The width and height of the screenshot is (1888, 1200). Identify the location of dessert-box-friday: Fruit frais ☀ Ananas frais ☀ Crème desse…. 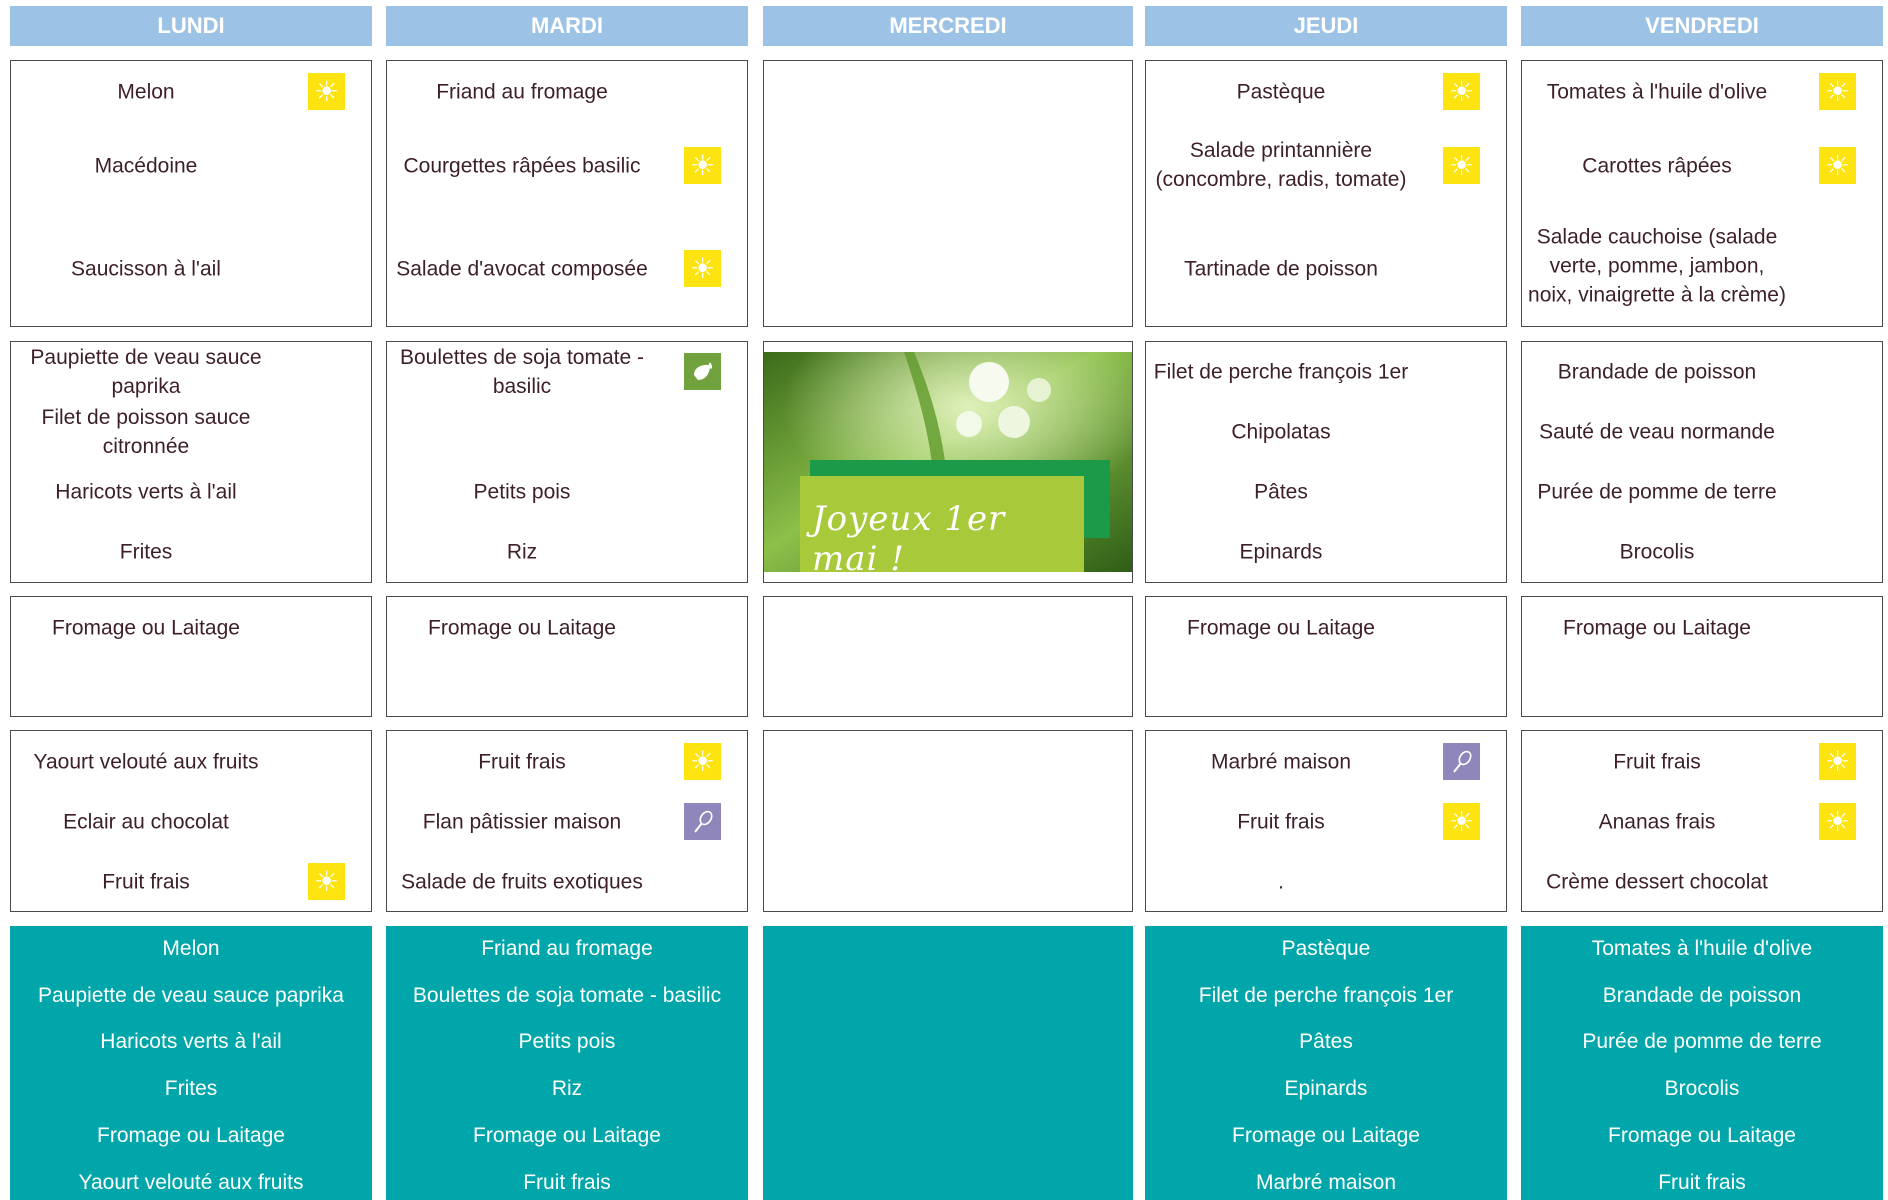
(1702, 821).